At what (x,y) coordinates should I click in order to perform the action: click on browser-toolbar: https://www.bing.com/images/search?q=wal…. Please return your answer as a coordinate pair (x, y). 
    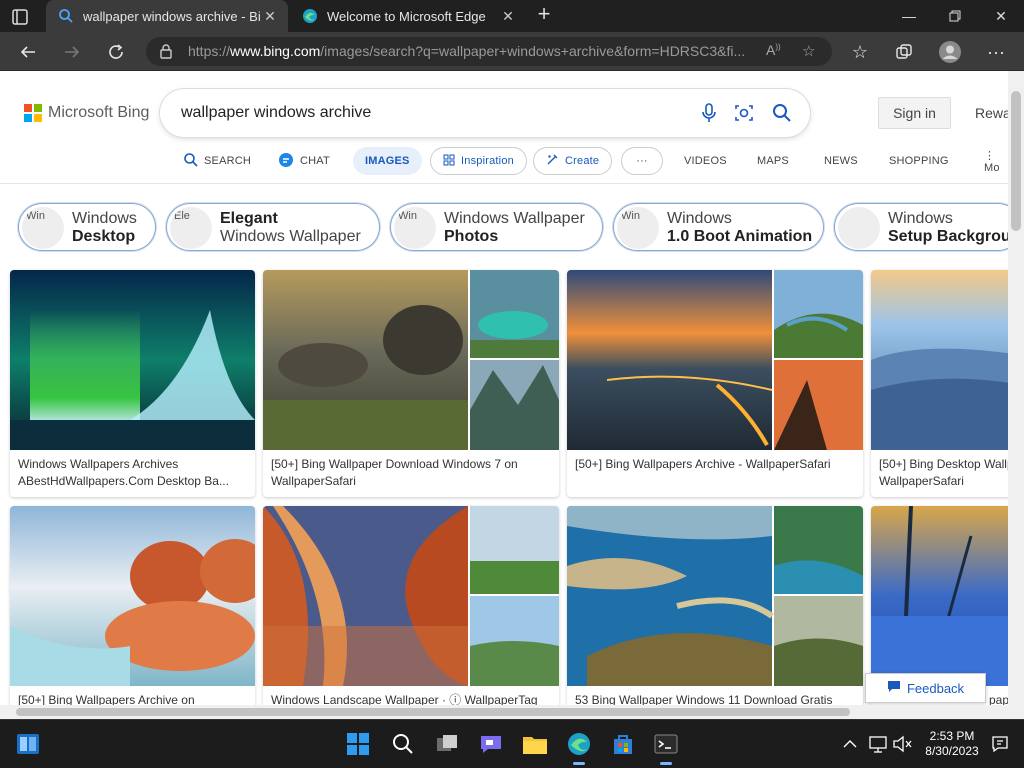
    Looking at the image, I should click on (512, 51).